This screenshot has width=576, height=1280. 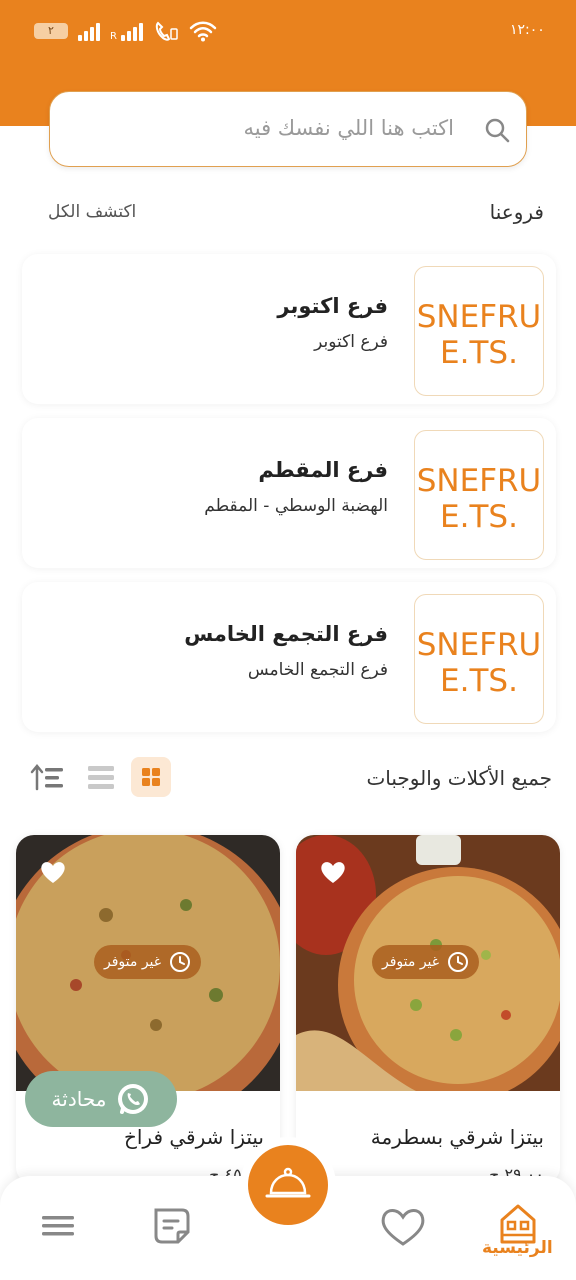 I want to click on menu-icon, so click(x=58, y=1226).